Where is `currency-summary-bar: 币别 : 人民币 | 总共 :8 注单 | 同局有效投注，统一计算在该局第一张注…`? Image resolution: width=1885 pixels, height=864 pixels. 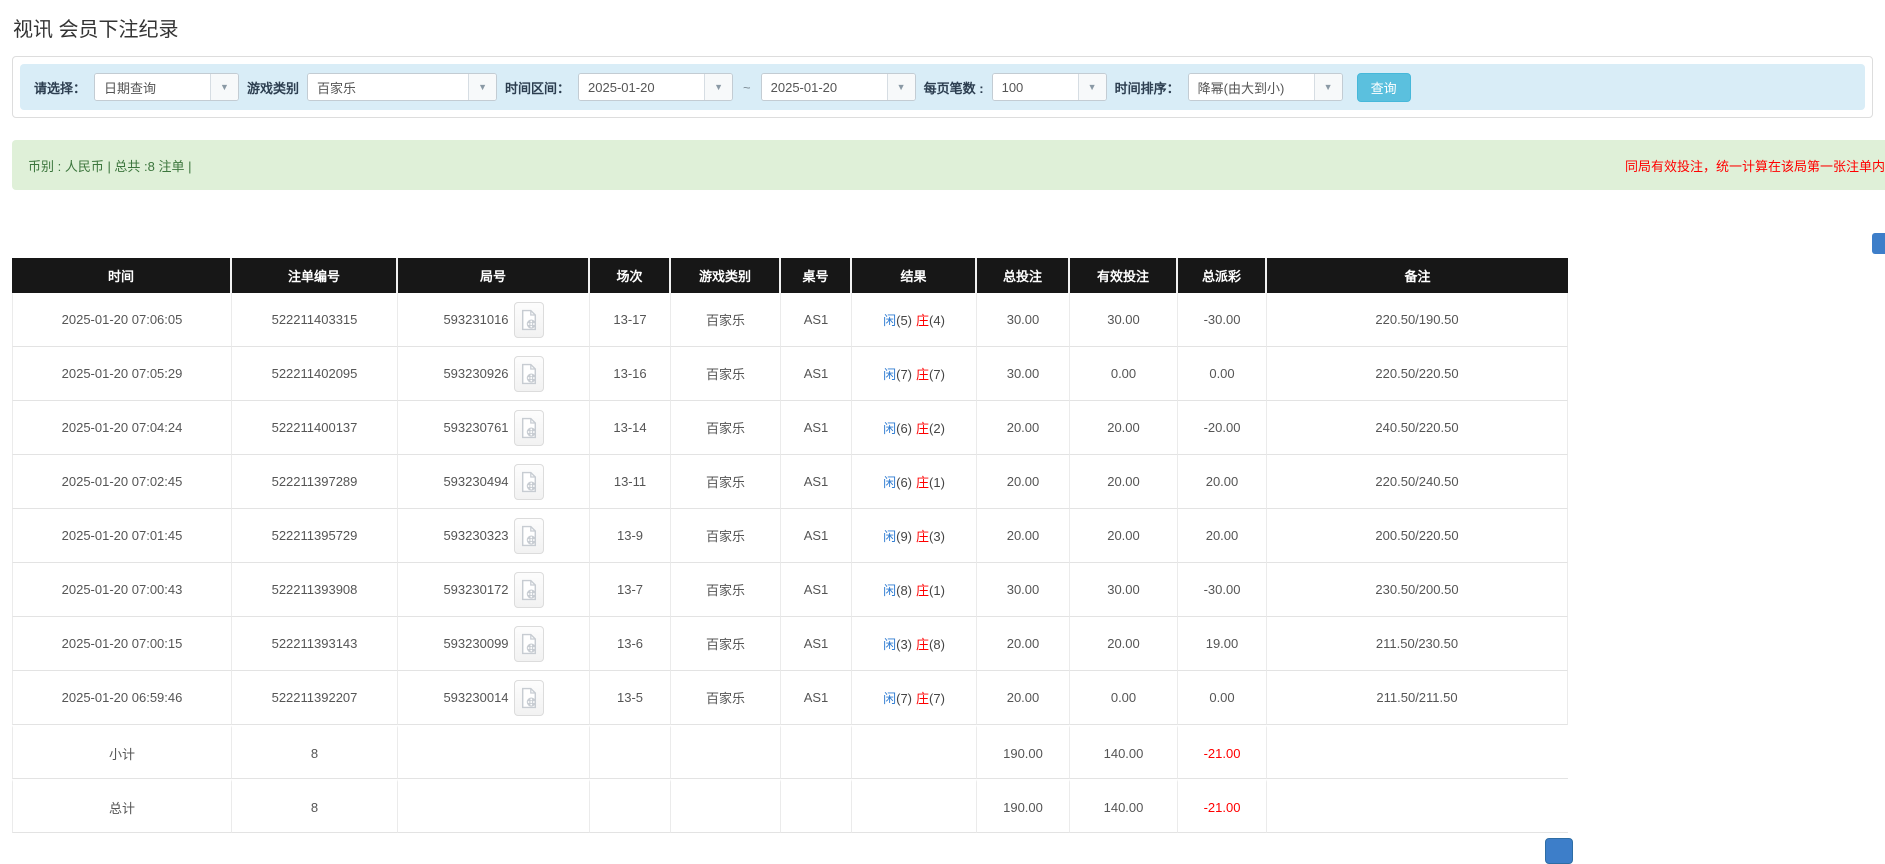 currency-summary-bar: 币别 : 人民币 | 总共 :8 注单 | 同局有效投注，统一计算在该局第一张注… is located at coordinates (948, 165).